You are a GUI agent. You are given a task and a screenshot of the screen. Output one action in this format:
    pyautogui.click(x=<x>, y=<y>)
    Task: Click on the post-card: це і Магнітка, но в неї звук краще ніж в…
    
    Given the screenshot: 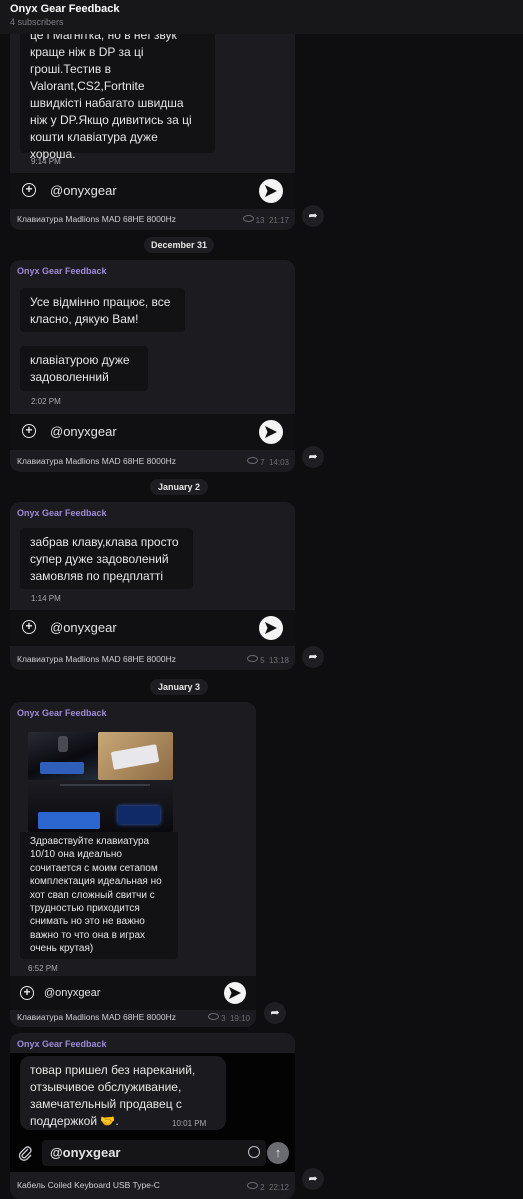 What is the action you would take?
    pyautogui.click(x=152, y=115)
    